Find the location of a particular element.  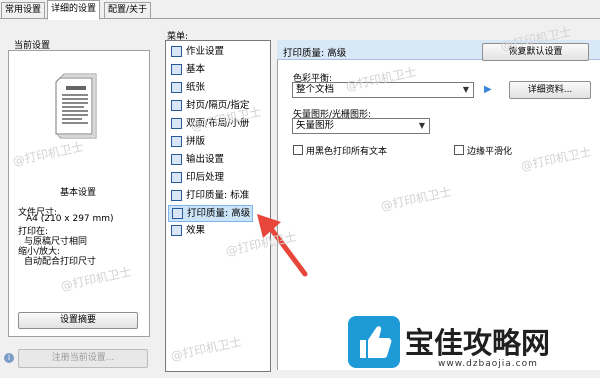

effects-icon is located at coordinates (176, 230).